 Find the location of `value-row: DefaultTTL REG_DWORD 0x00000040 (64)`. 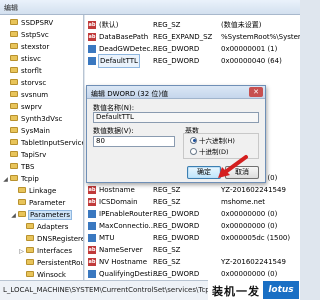

value-row: DefaultTTL REG_DWORD 0x00000040 (64) is located at coordinates (192, 61).